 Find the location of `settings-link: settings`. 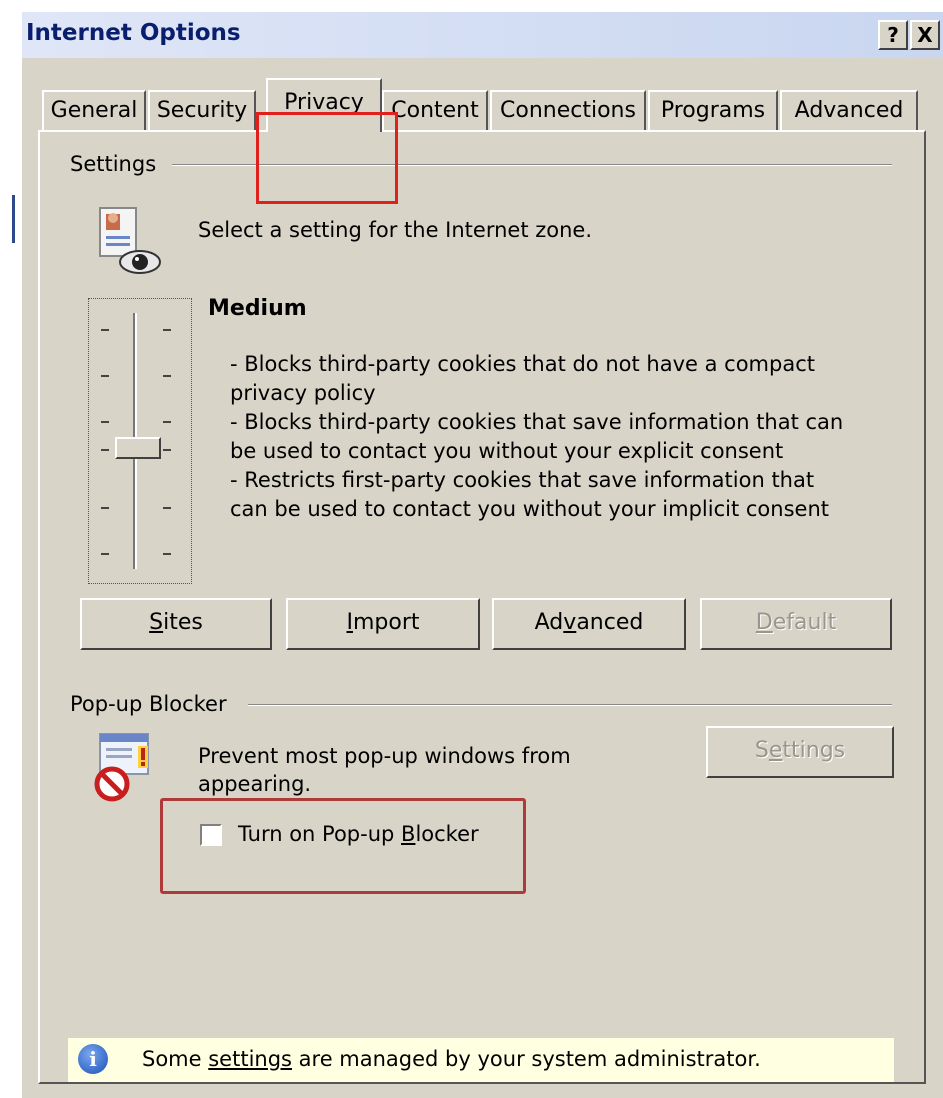

settings-link: settings is located at coordinates (250, 1059).